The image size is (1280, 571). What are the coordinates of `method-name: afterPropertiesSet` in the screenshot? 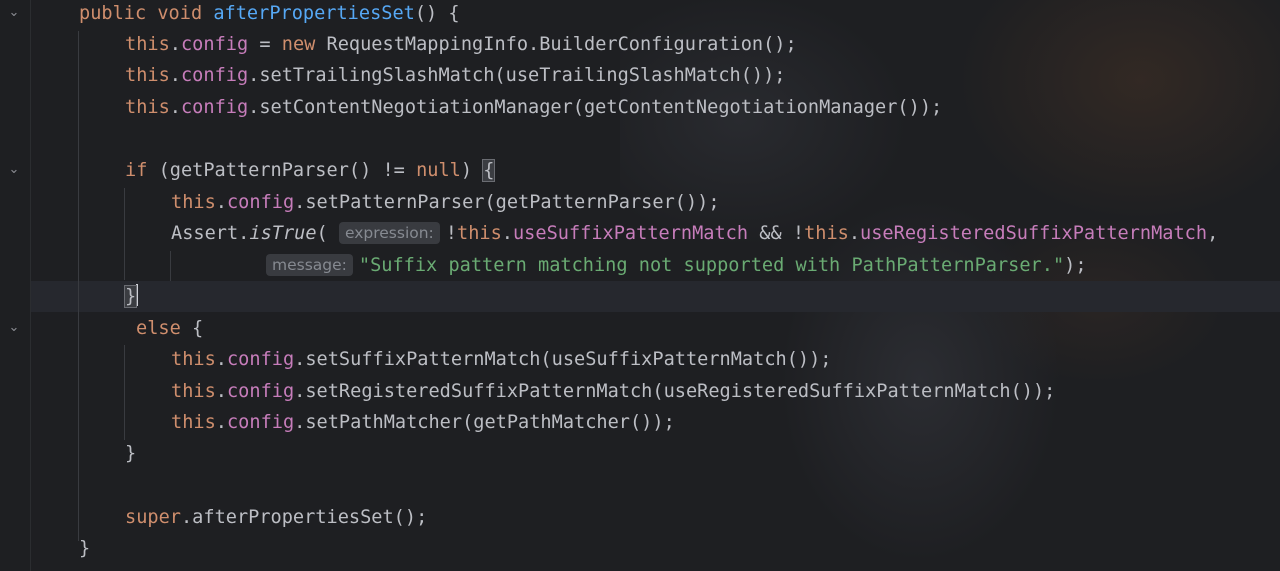 It's located at (314, 13).